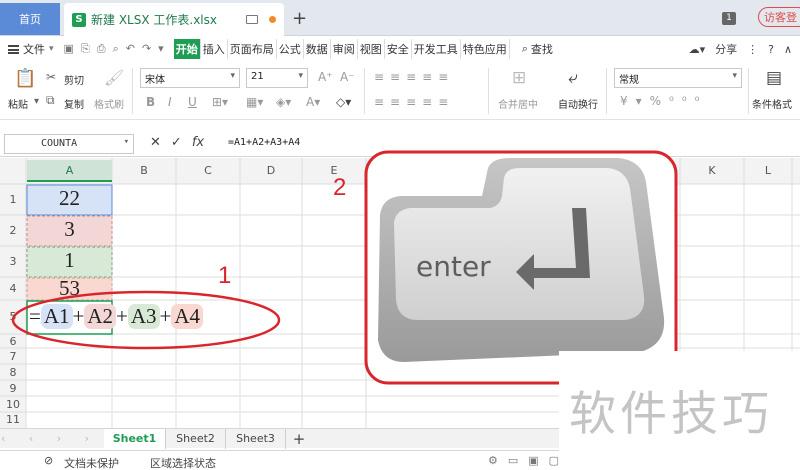 This screenshot has height=470, width=800. I want to click on sheet-tab-2: Sheet2, so click(196, 439).